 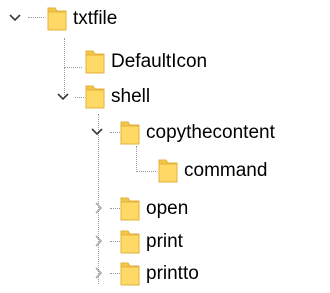 I want to click on tree-node-txtfile: txtfile, so click(x=82, y=18).